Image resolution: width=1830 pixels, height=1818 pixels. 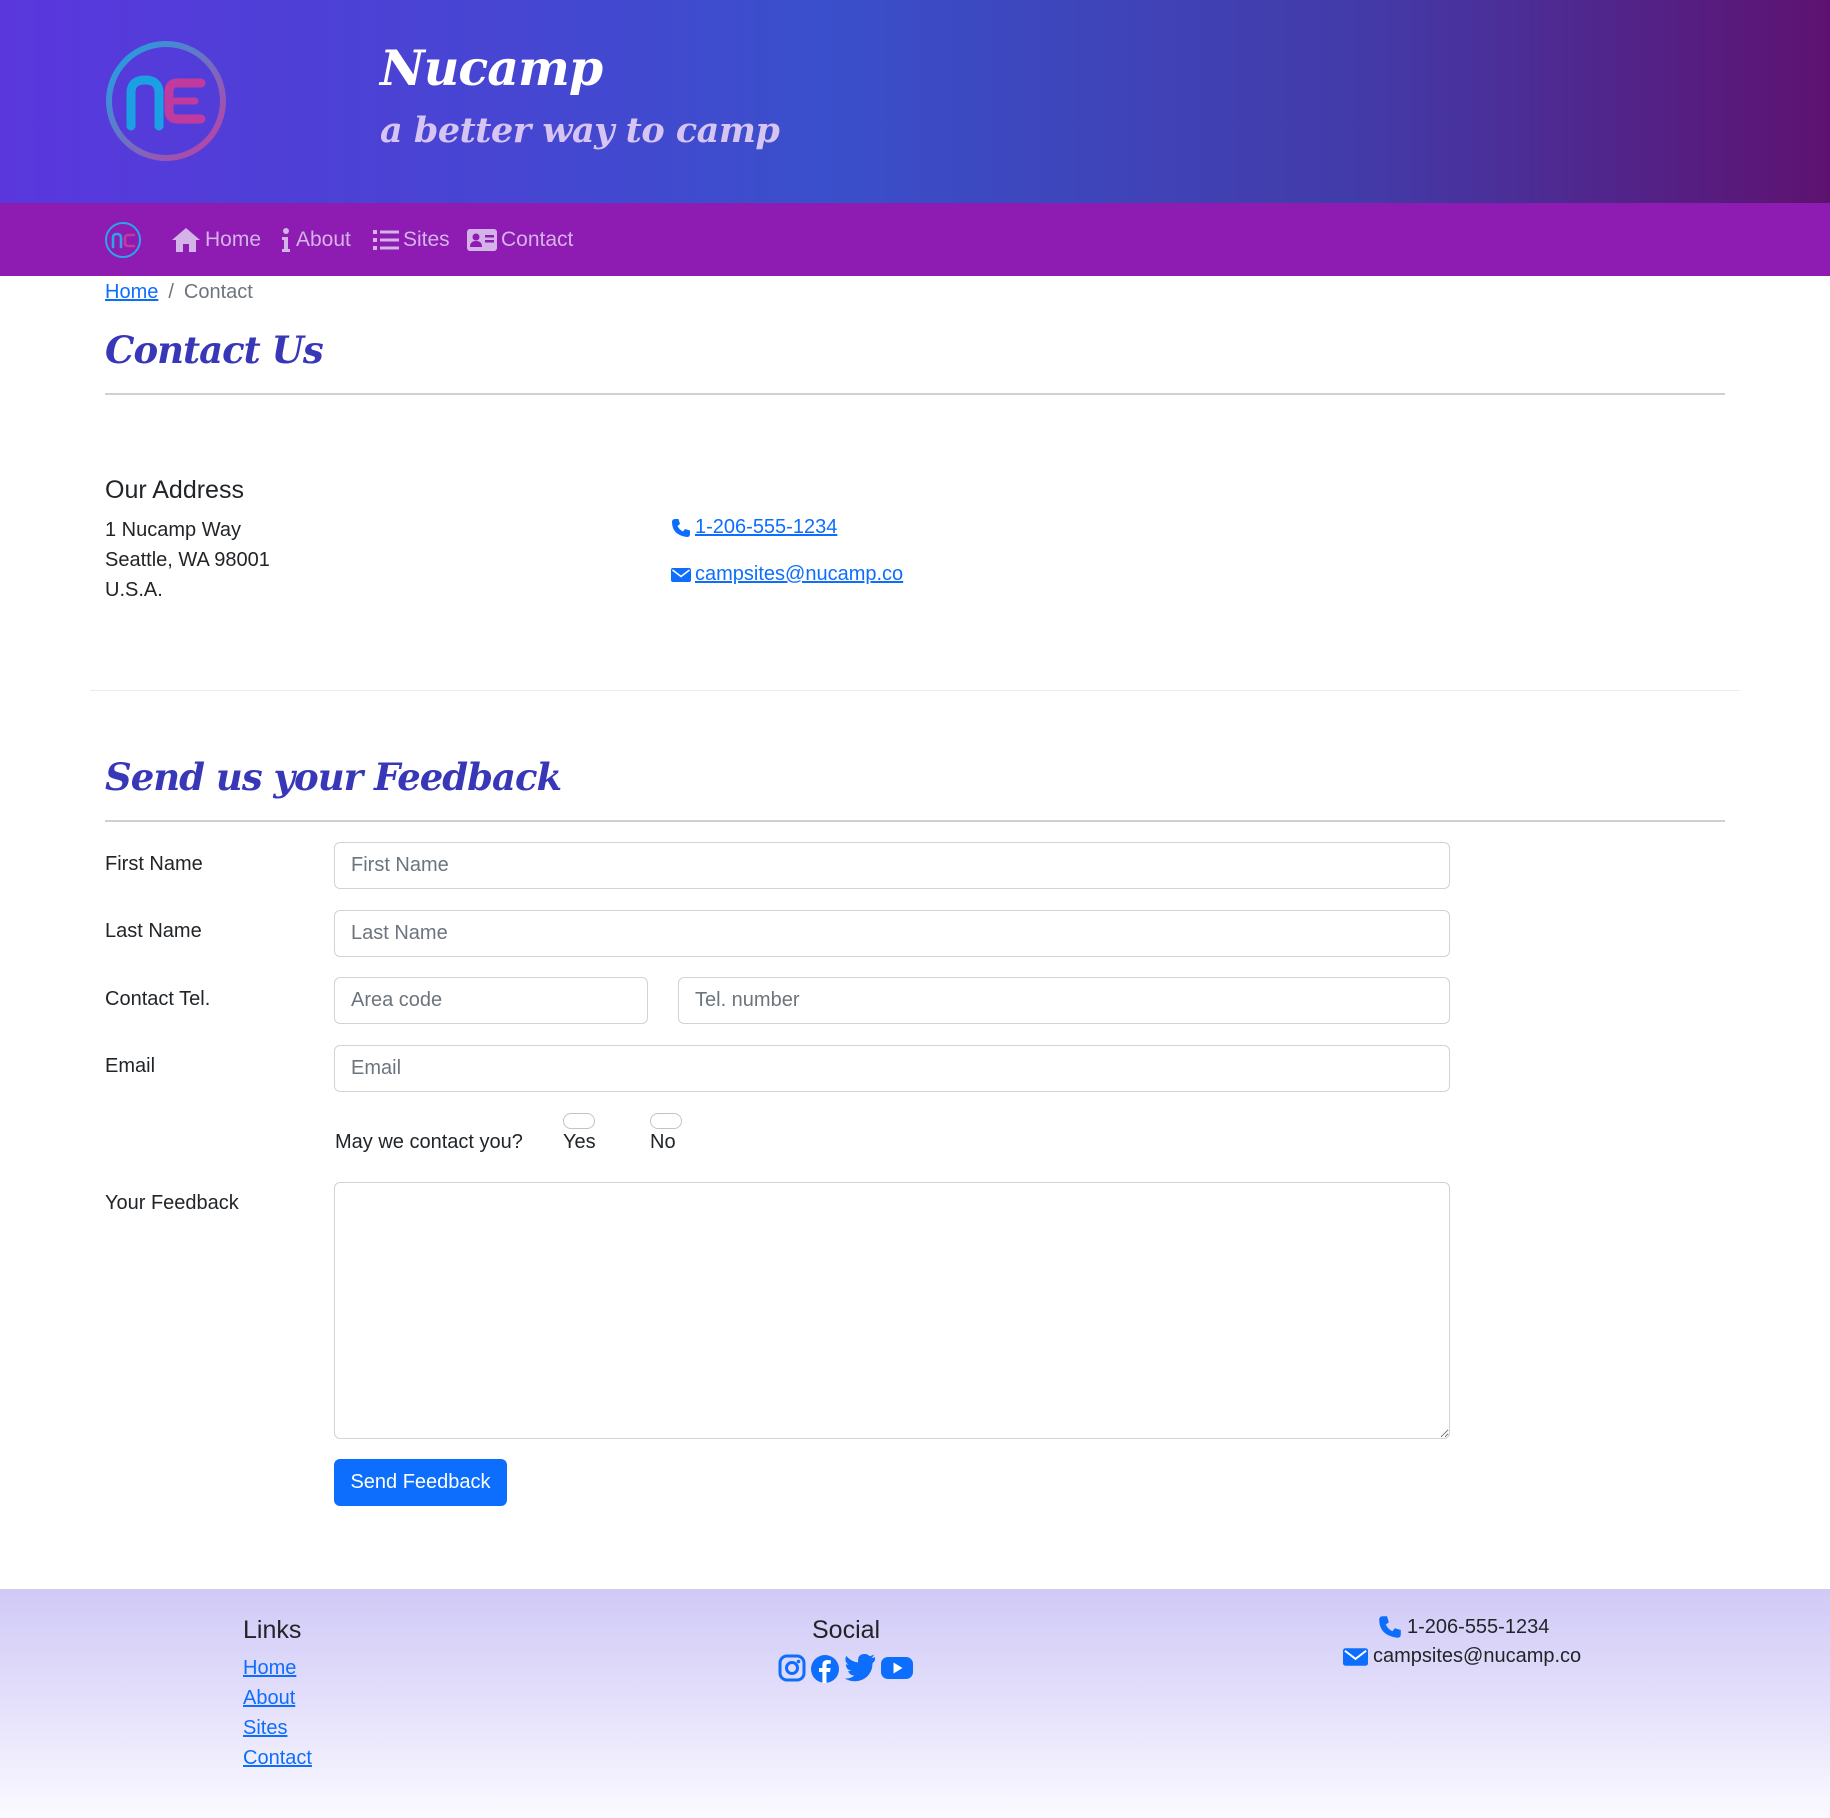 I want to click on instagram-icon, so click(x=792, y=1669).